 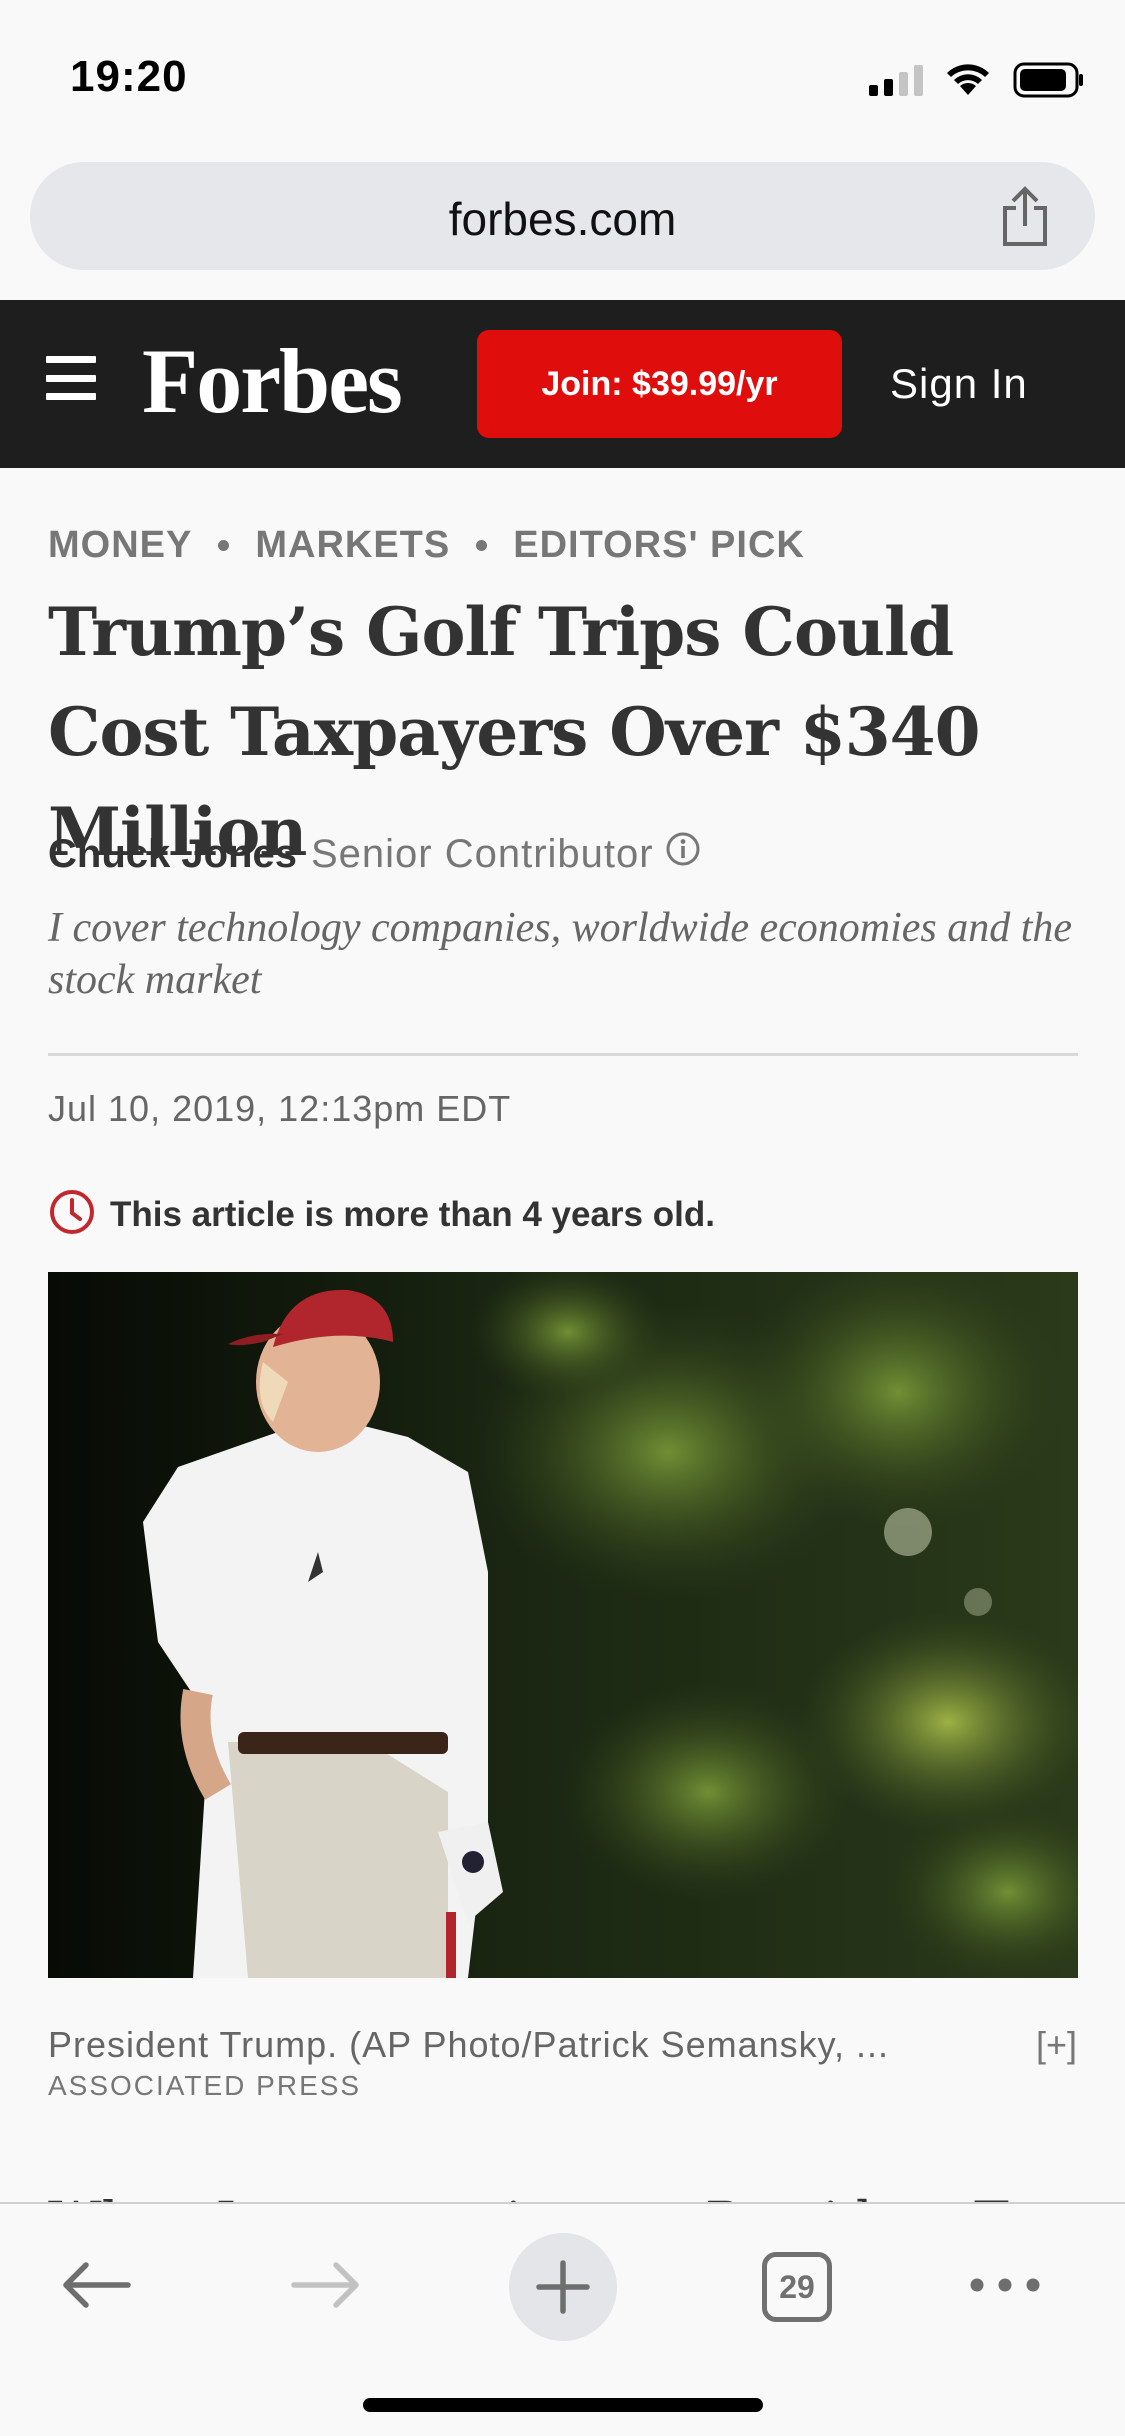 I want to click on url-text: forbes.com, so click(x=562, y=219).